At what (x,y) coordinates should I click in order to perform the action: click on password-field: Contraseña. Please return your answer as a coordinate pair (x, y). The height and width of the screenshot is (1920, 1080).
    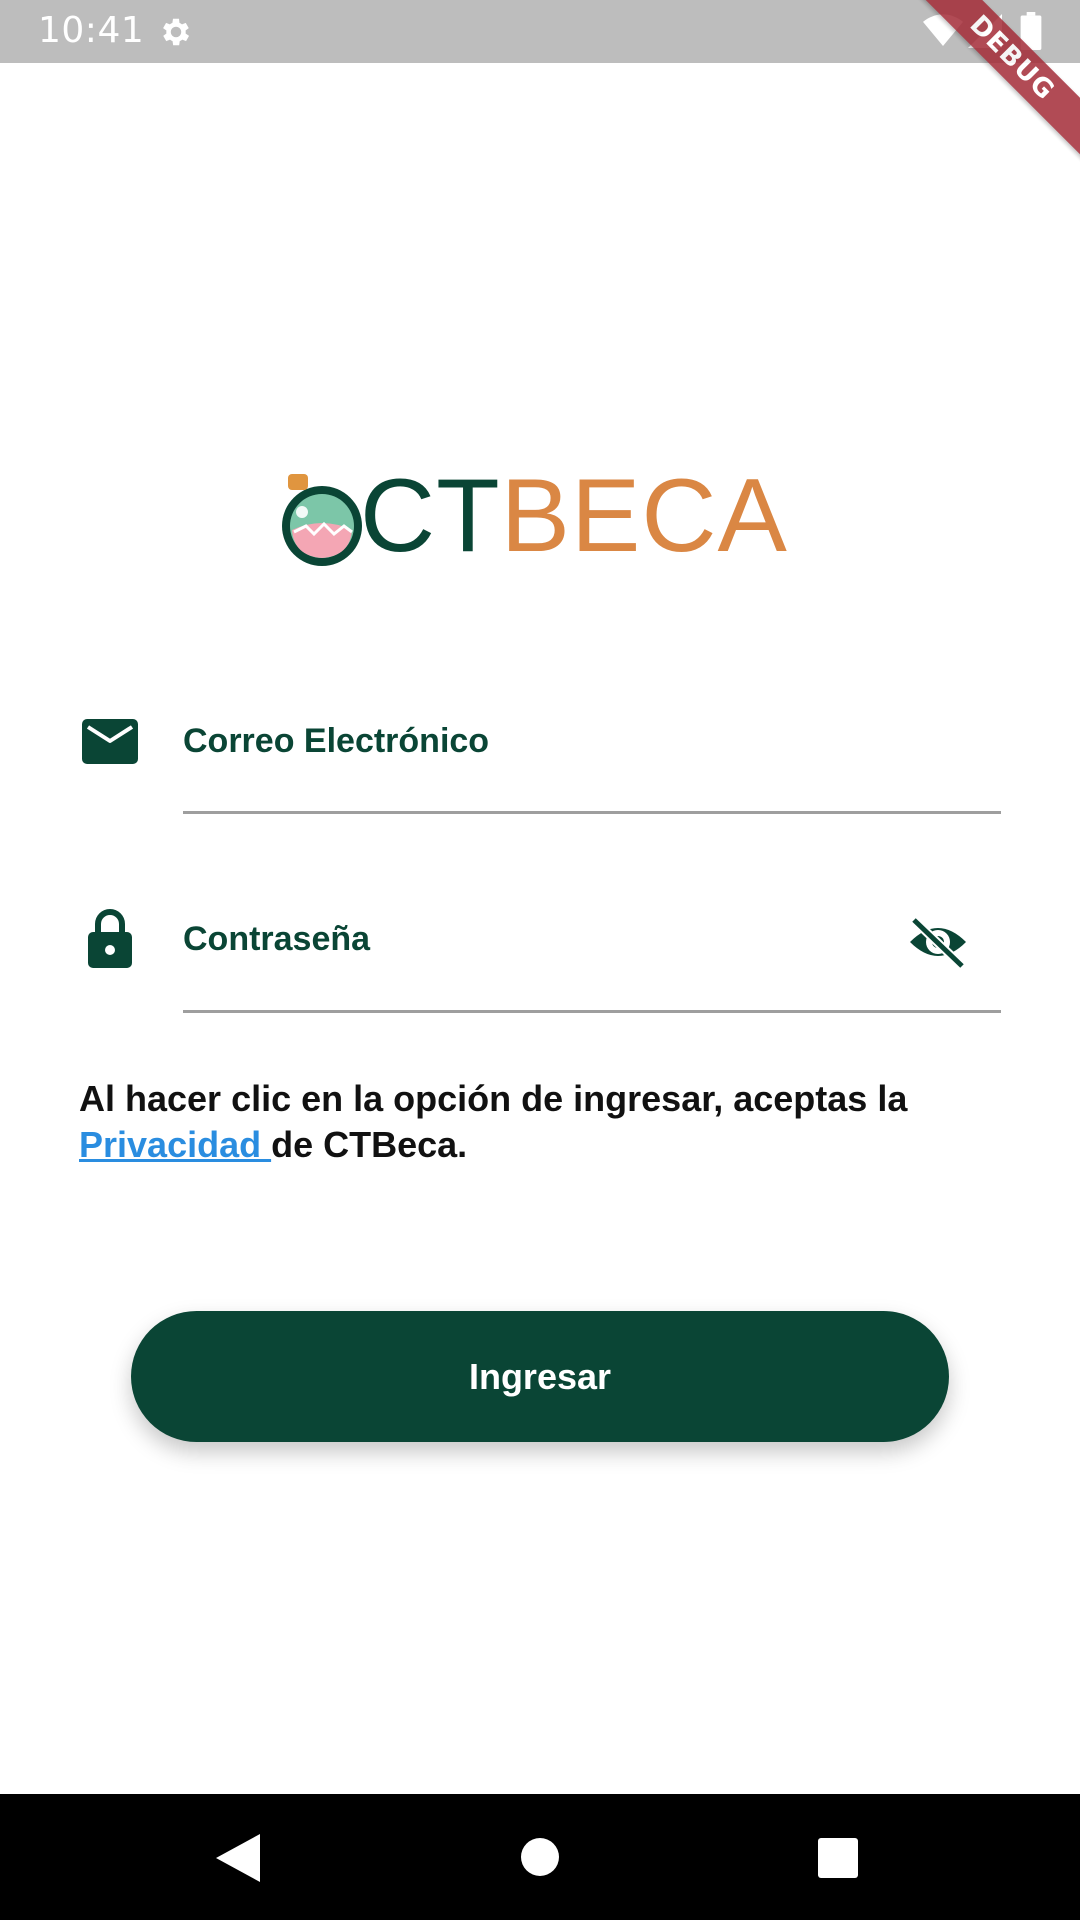
    Looking at the image, I should click on (540, 960).